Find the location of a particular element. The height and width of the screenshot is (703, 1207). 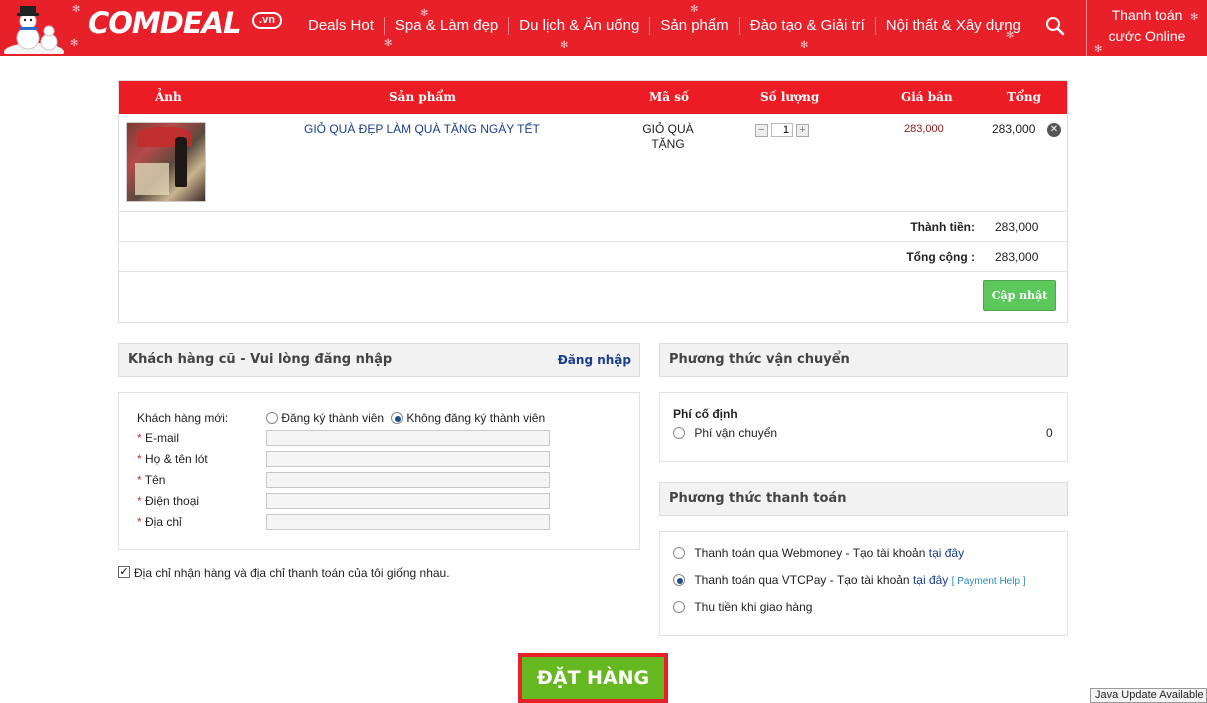

remove-item-icon: ✕ is located at coordinates (1054, 130).